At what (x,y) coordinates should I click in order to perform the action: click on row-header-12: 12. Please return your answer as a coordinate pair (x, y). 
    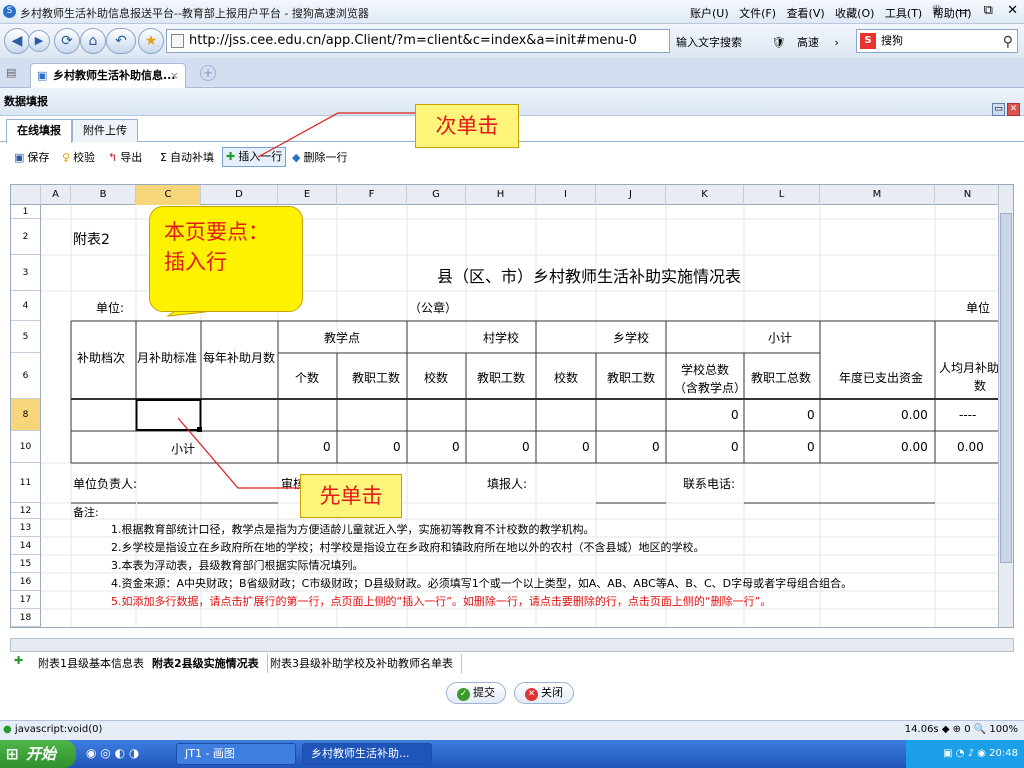
    Looking at the image, I should click on (26, 511).